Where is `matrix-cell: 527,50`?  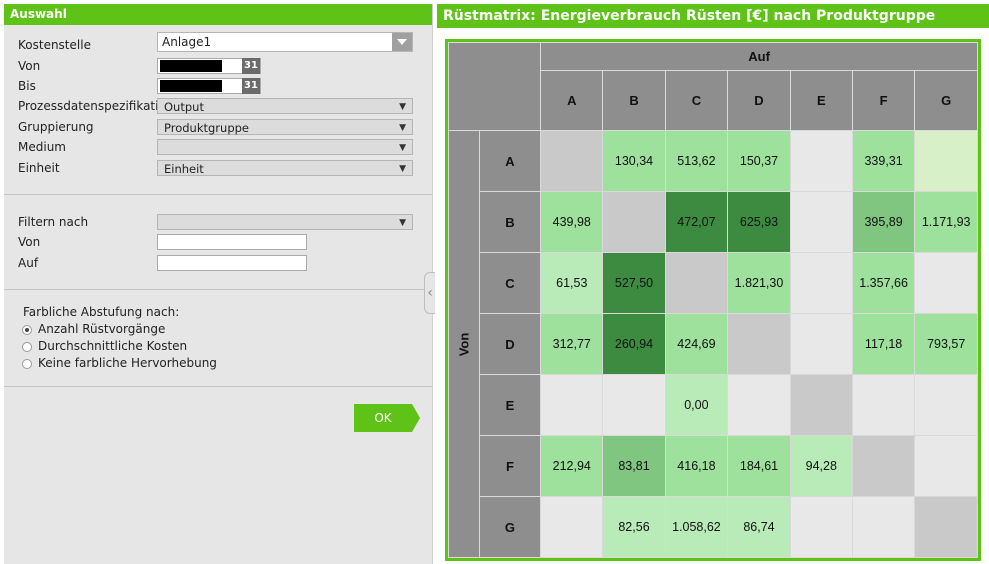 matrix-cell: 527,50 is located at coordinates (634, 283).